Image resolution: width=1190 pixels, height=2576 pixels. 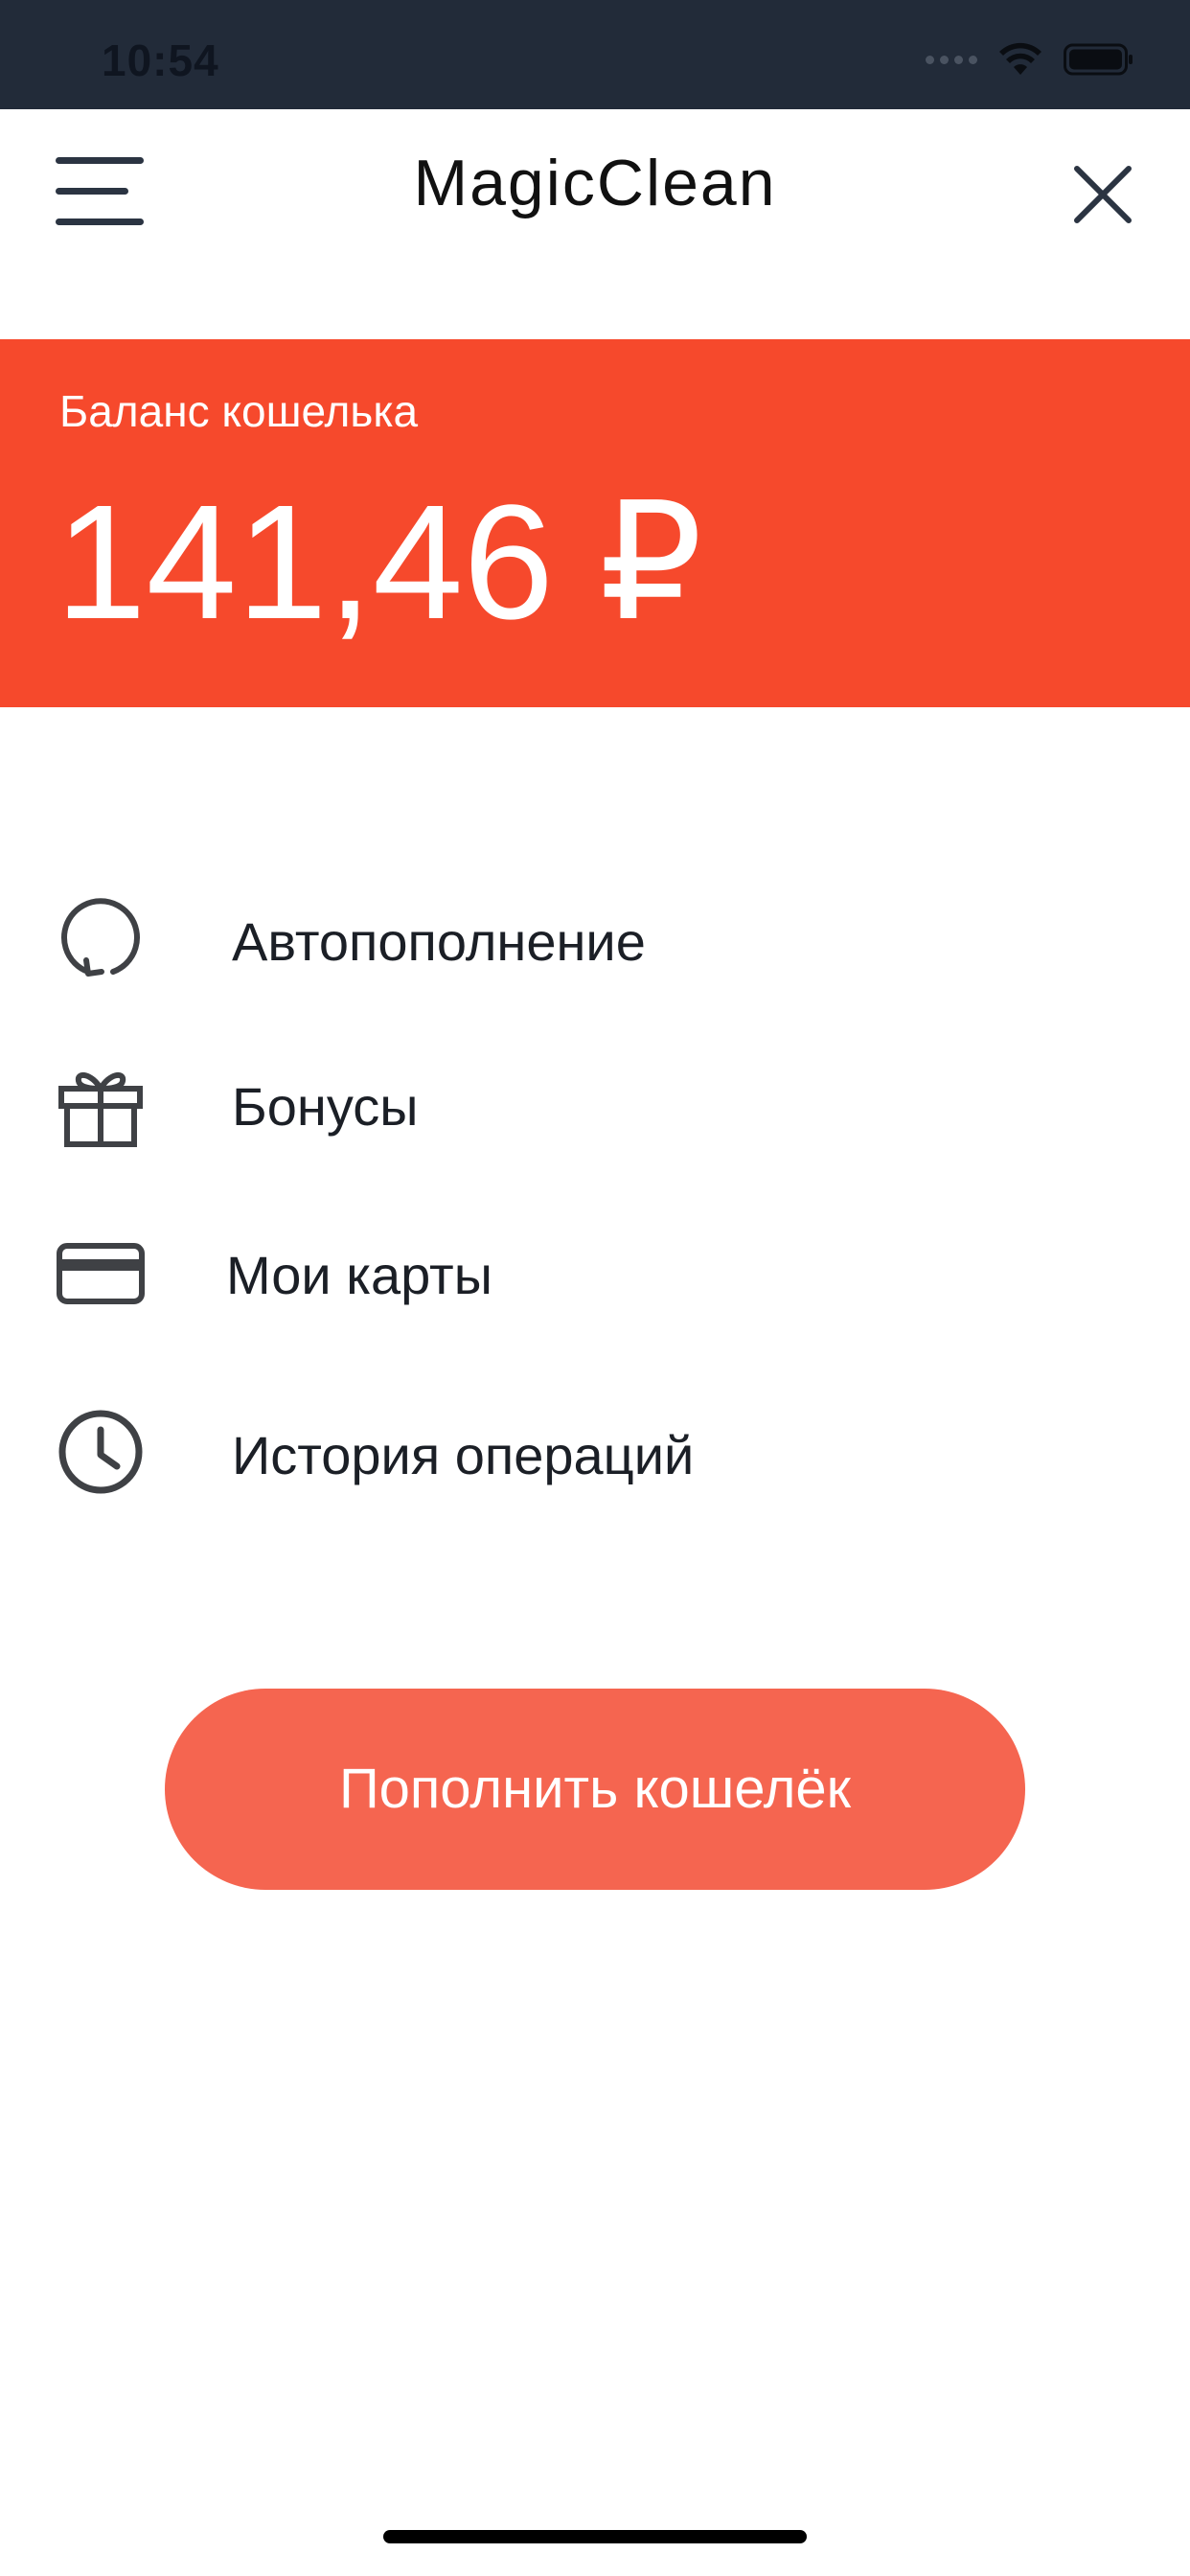 I want to click on menu-item-history: История операций, so click(x=595, y=1448).